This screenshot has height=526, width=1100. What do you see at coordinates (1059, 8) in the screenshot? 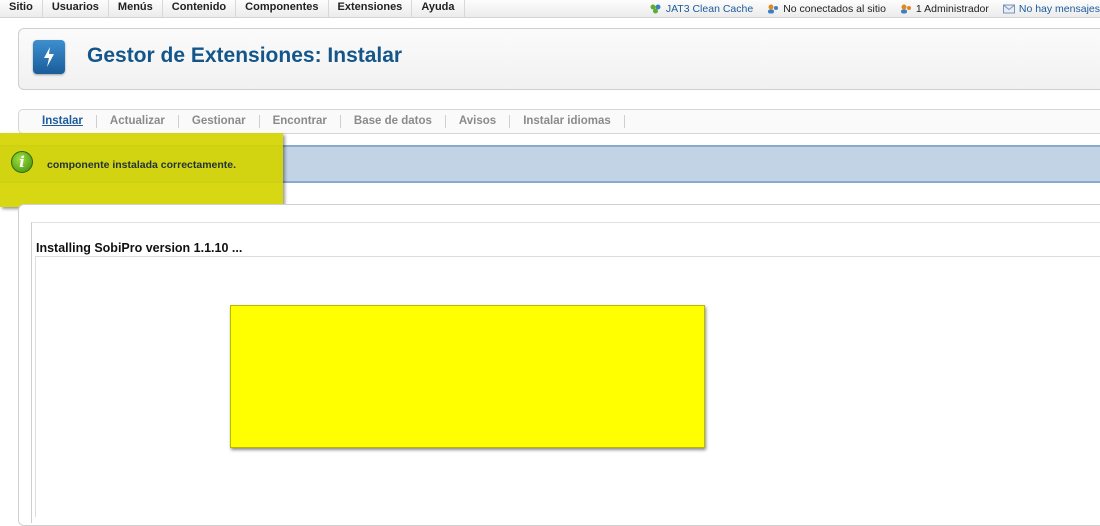
I see `messages-label: No hay mensajes` at bounding box center [1059, 8].